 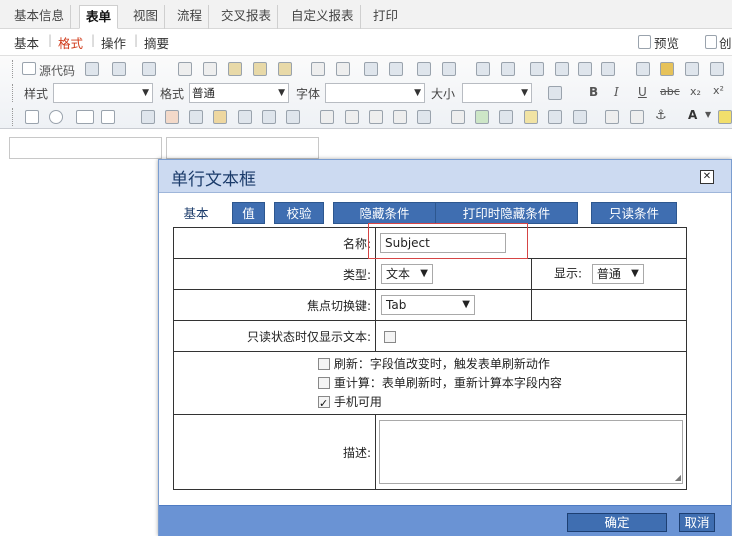 What do you see at coordinates (239, 93) in the screenshot?
I see `format-select: 普通 ▼` at bounding box center [239, 93].